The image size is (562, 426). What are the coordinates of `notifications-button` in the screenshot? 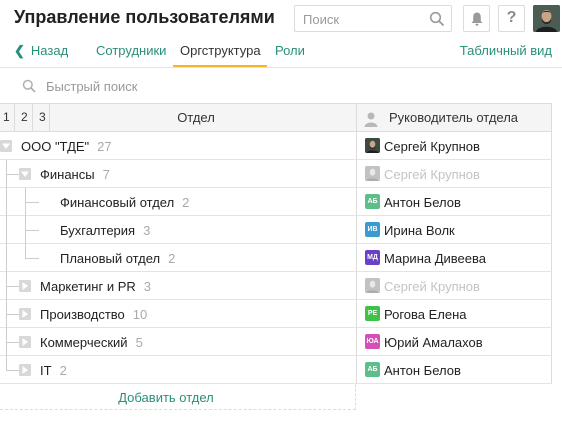 It's located at (476, 18).